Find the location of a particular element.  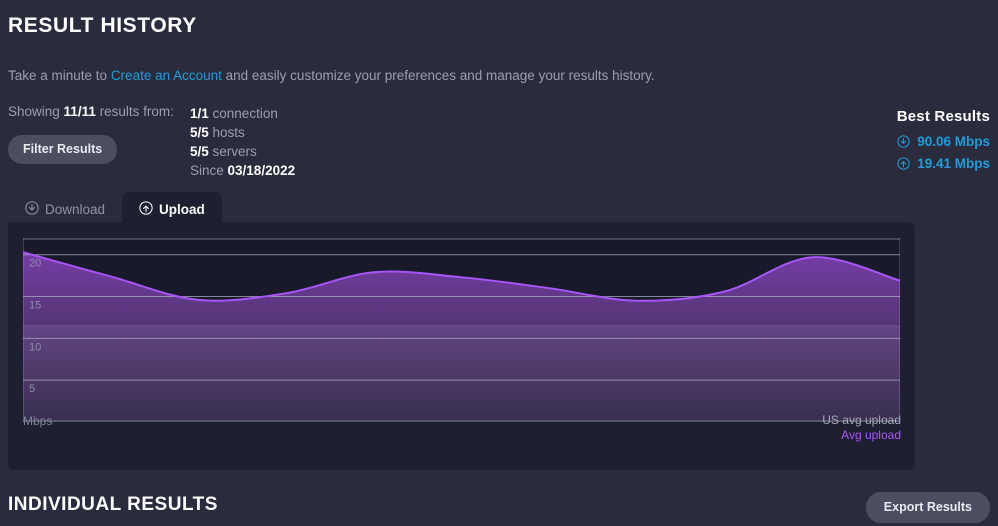

svg-text: 20 is located at coordinates (35, 264).